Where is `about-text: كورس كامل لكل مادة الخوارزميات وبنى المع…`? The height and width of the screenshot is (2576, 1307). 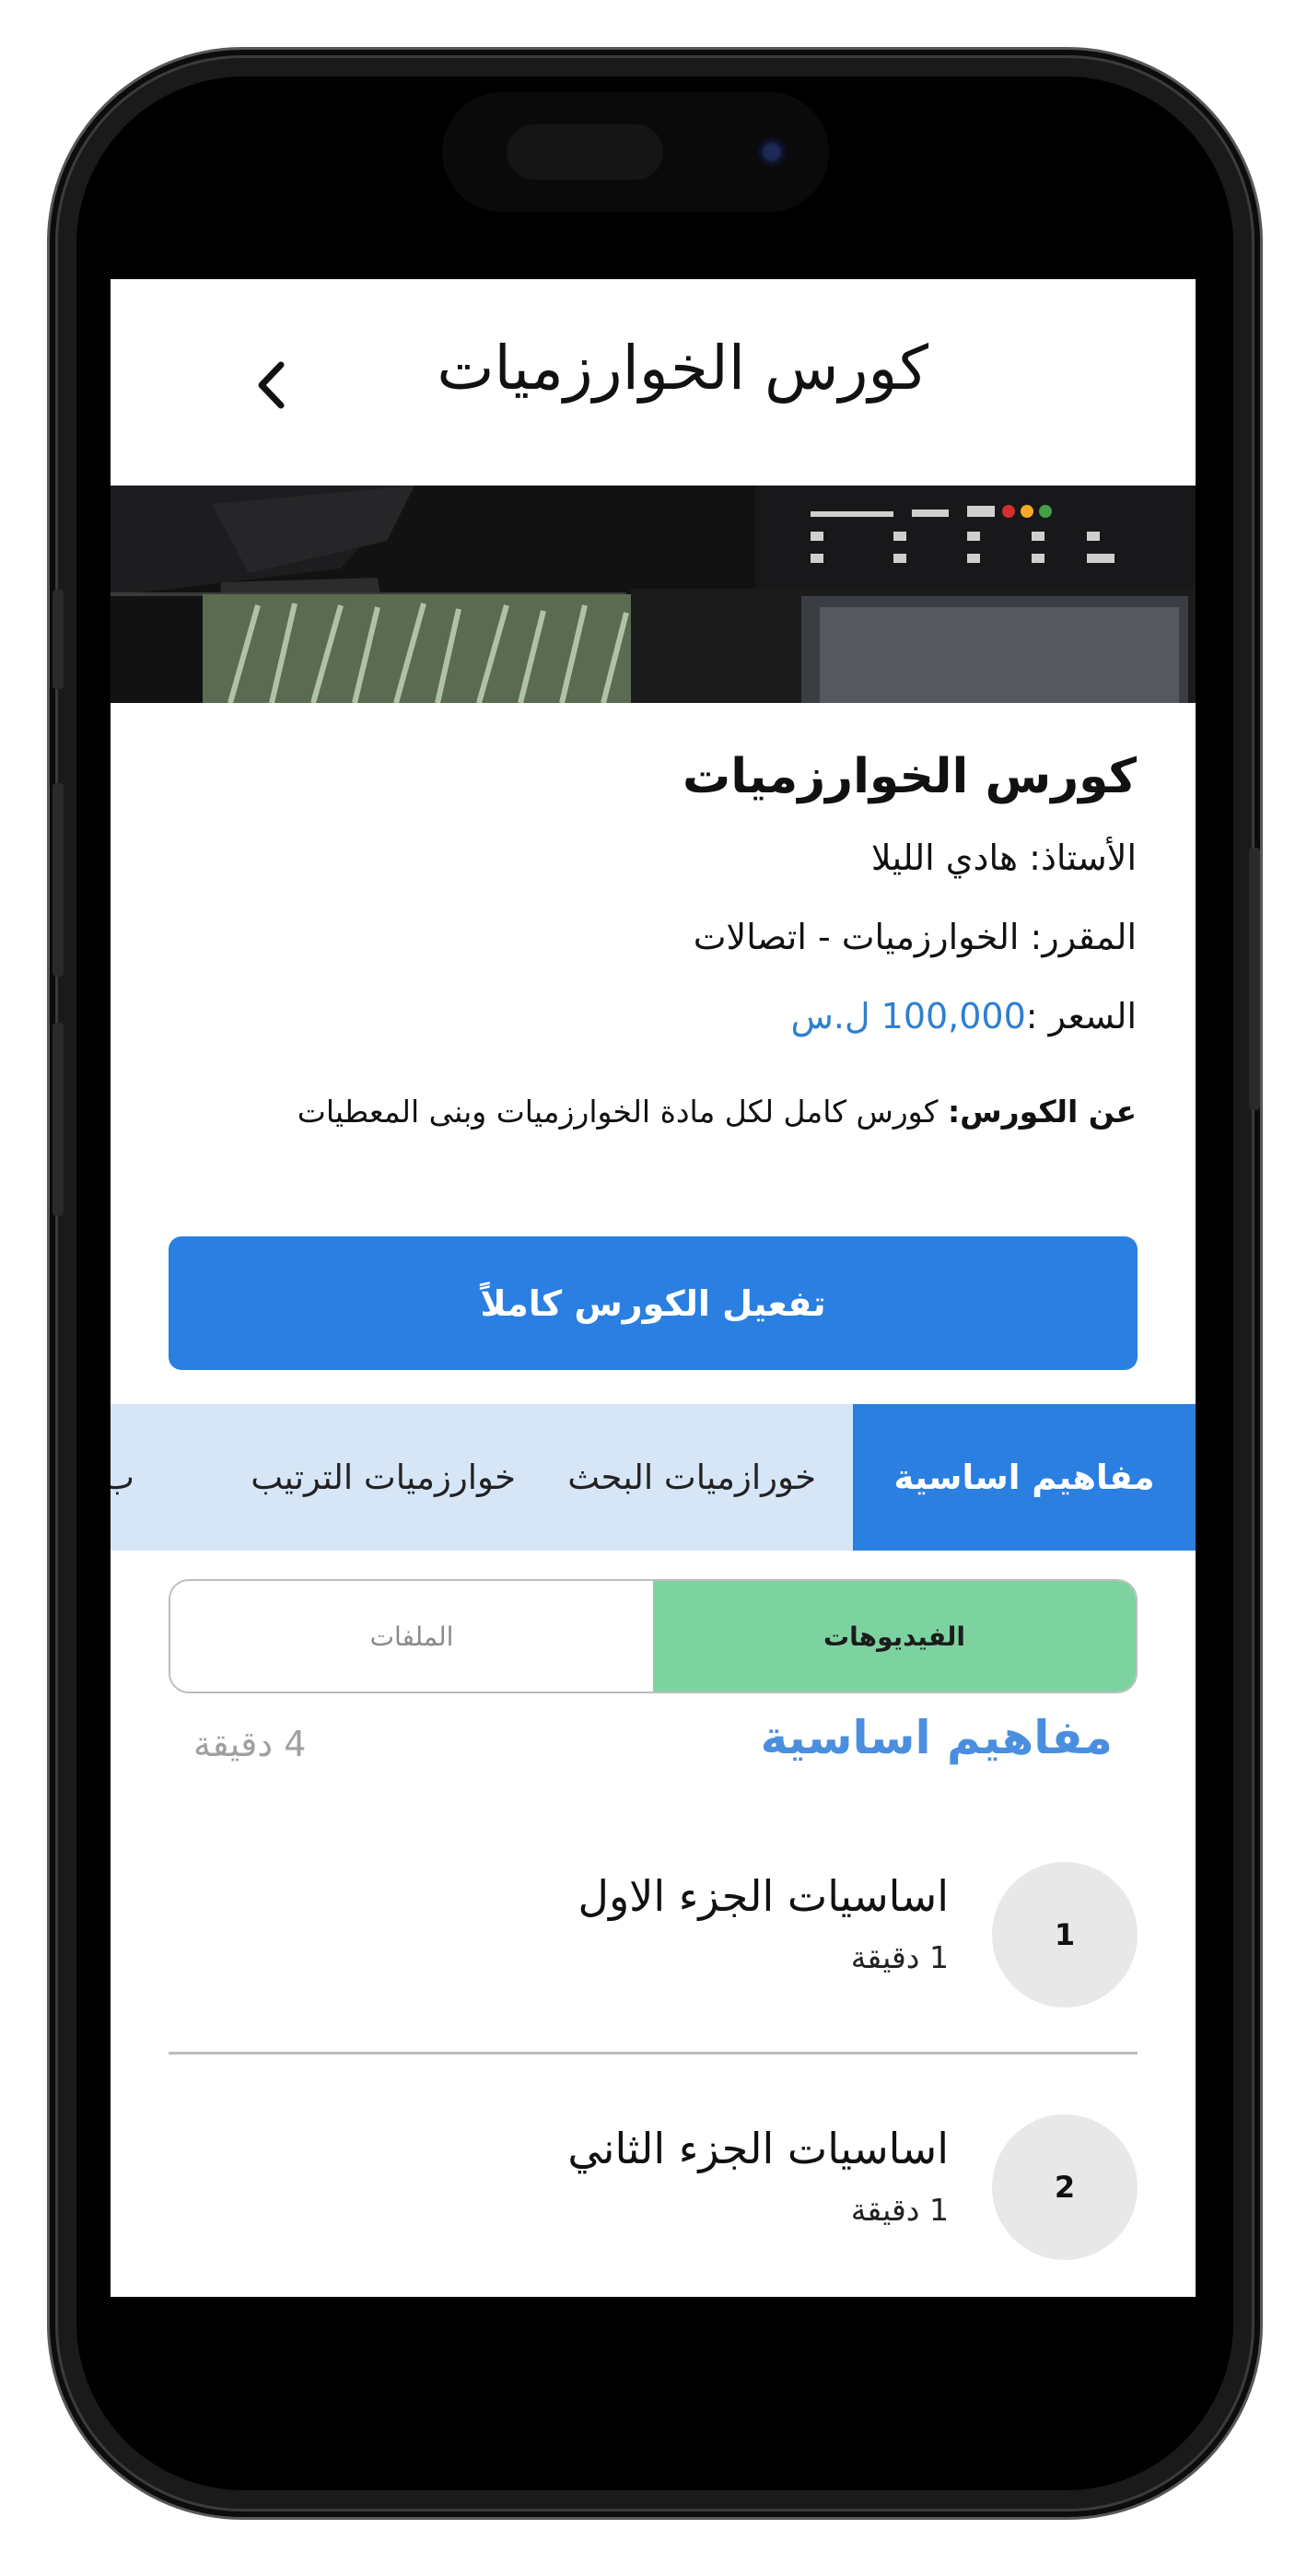
about-text: كورس كامل لكل مادة الخوارزميات وبنى المع… is located at coordinates (618, 1112).